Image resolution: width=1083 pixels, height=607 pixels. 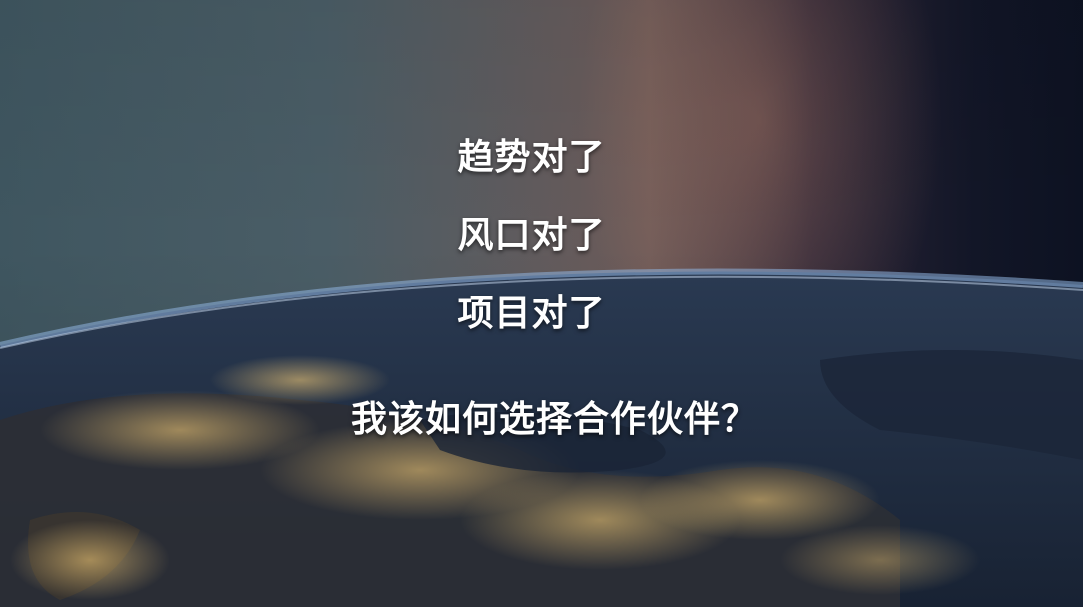 What do you see at coordinates (531, 157) in the screenshot?
I see `headline-trend: 趋势对了` at bounding box center [531, 157].